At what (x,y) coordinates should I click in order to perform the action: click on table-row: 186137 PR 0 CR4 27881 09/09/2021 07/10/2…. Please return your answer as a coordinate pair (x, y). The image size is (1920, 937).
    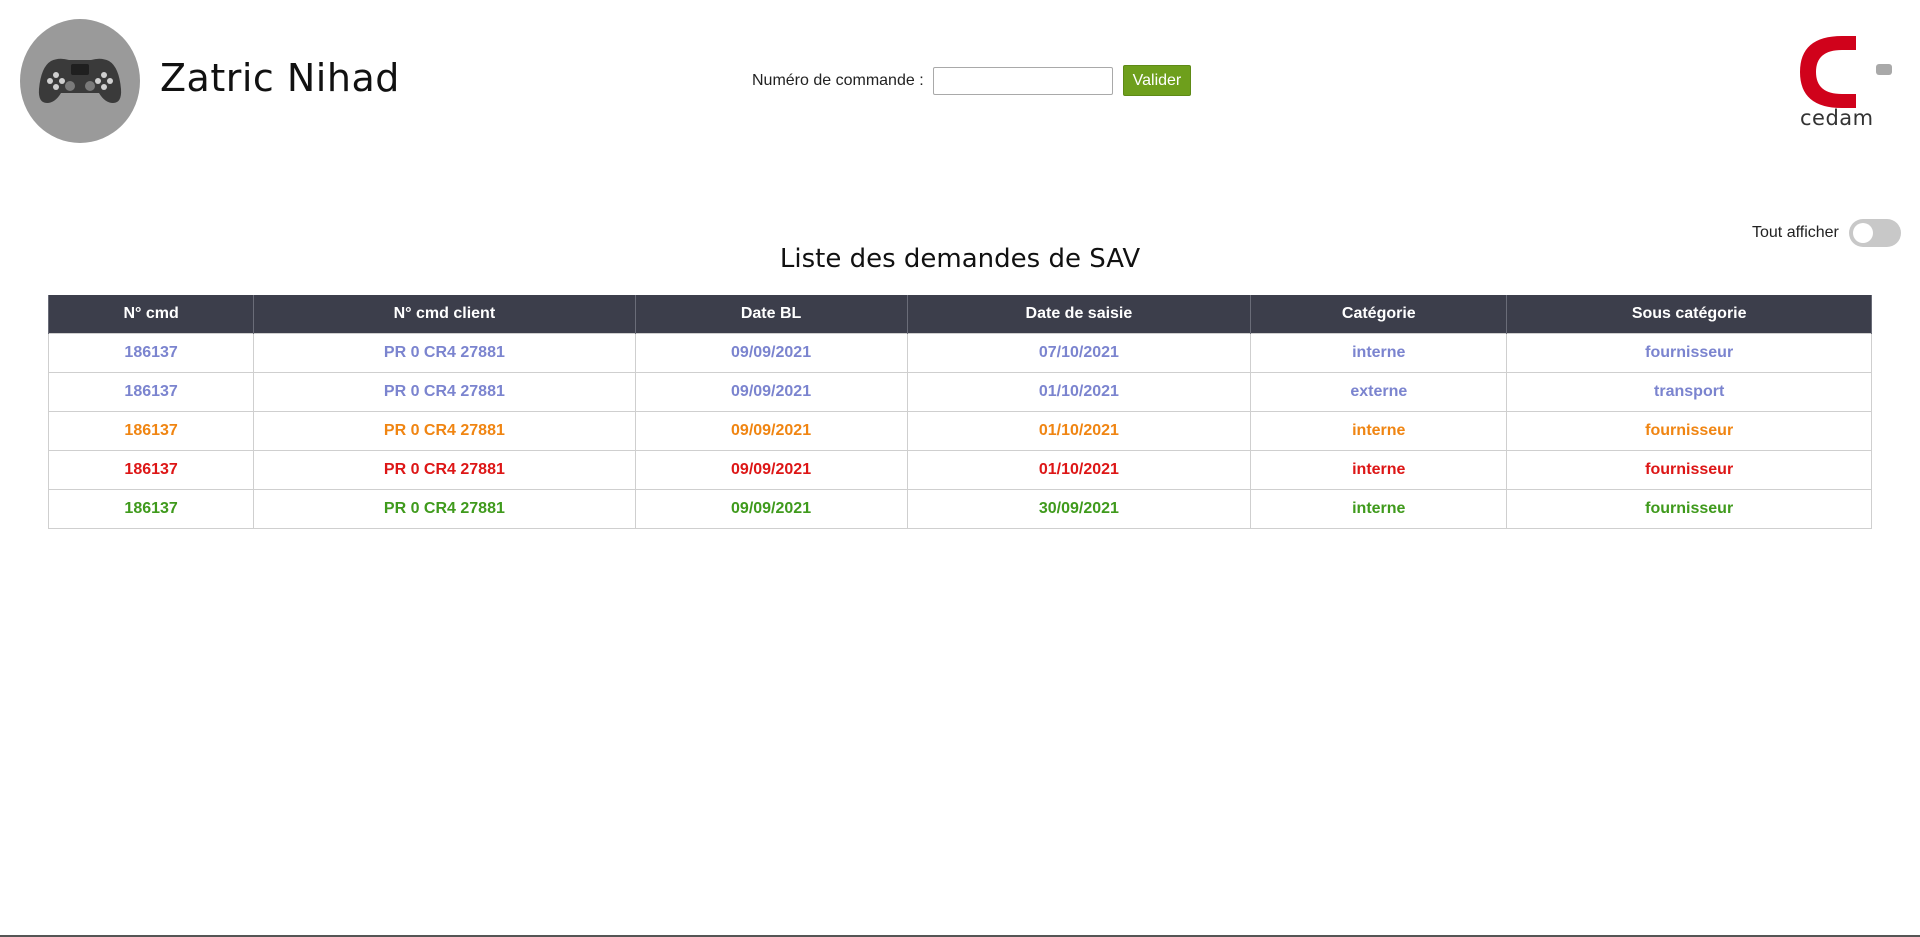
    Looking at the image, I should click on (959, 353).